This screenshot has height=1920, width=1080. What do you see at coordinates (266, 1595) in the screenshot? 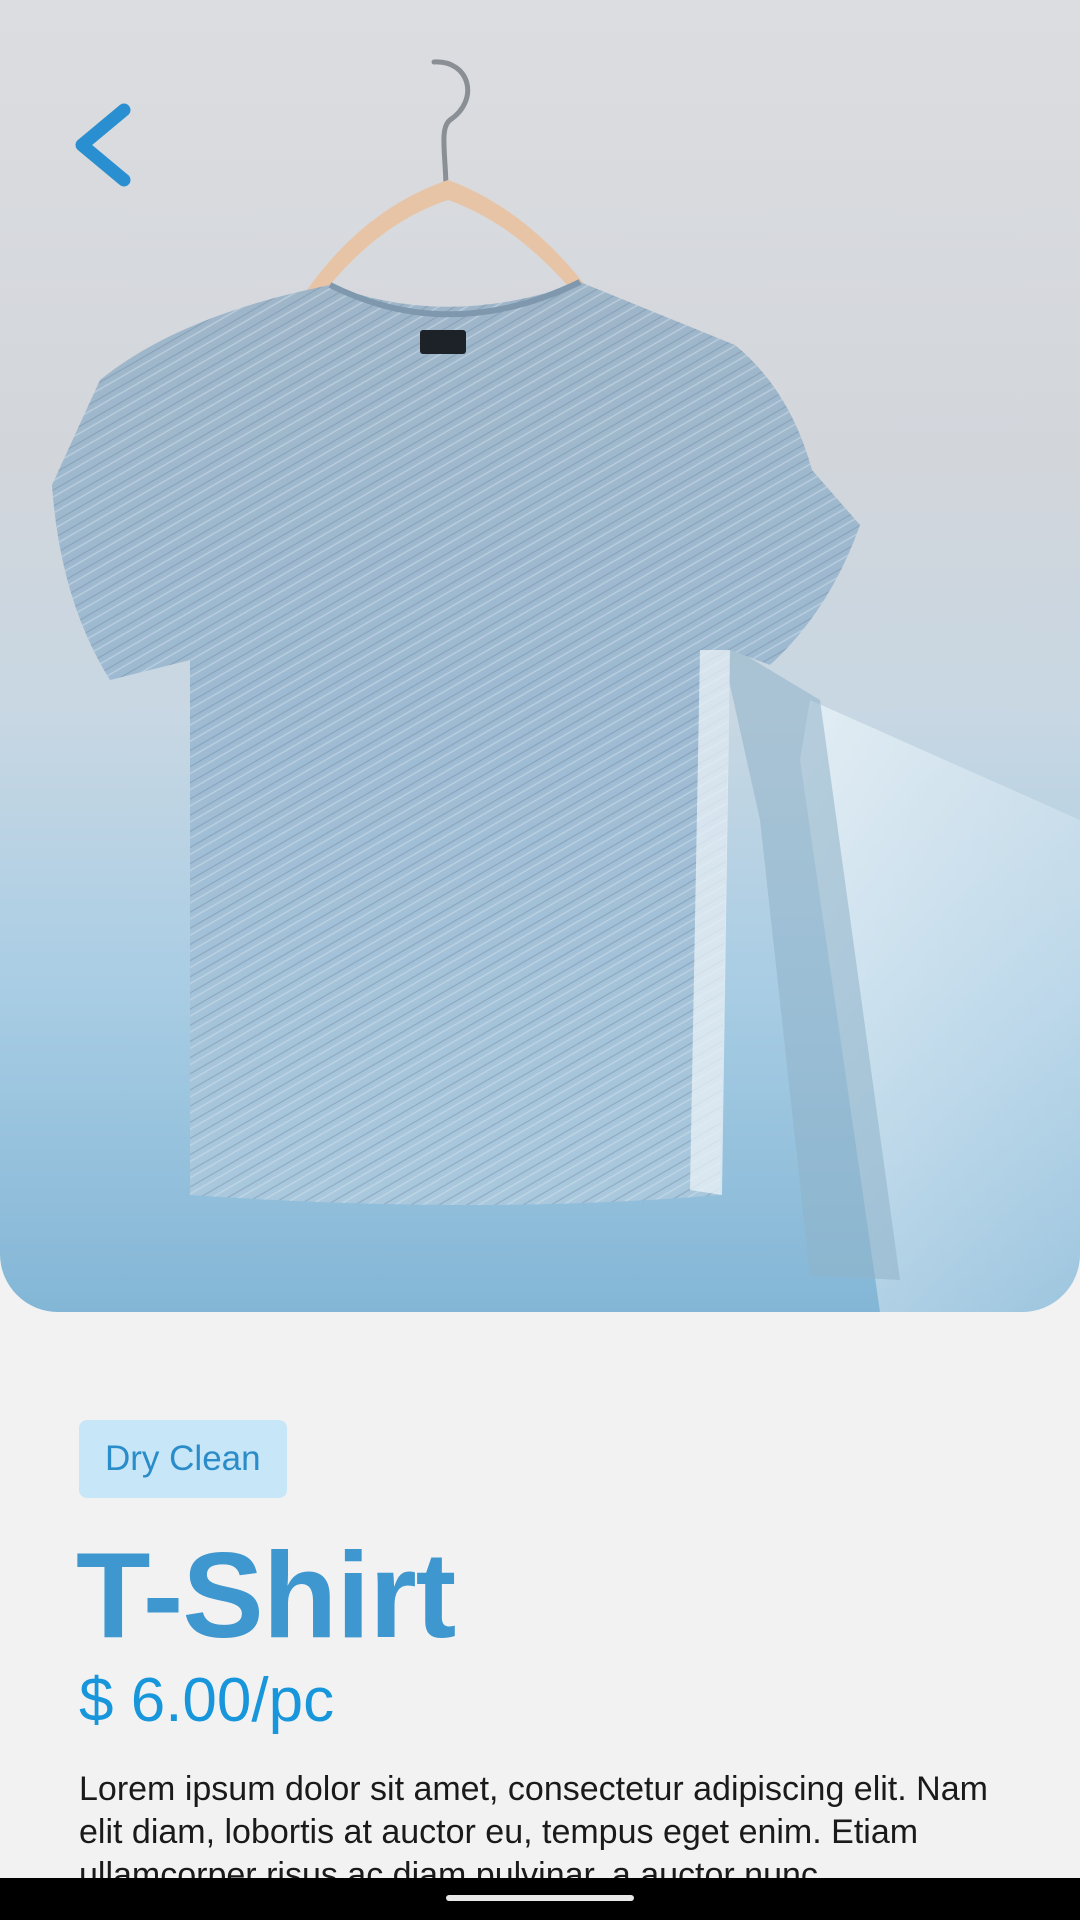
I see `product-title: T-Shirt` at bounding box center [266, 1595].